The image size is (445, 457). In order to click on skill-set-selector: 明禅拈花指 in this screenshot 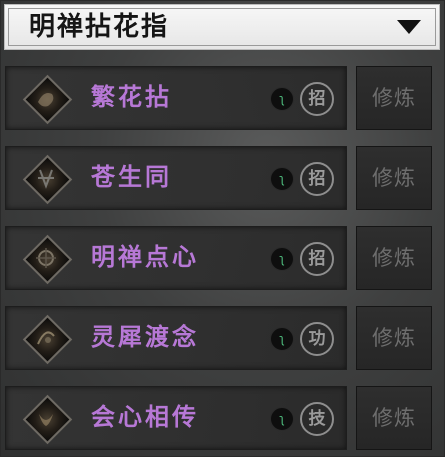, I will do `click(222, 27)`.